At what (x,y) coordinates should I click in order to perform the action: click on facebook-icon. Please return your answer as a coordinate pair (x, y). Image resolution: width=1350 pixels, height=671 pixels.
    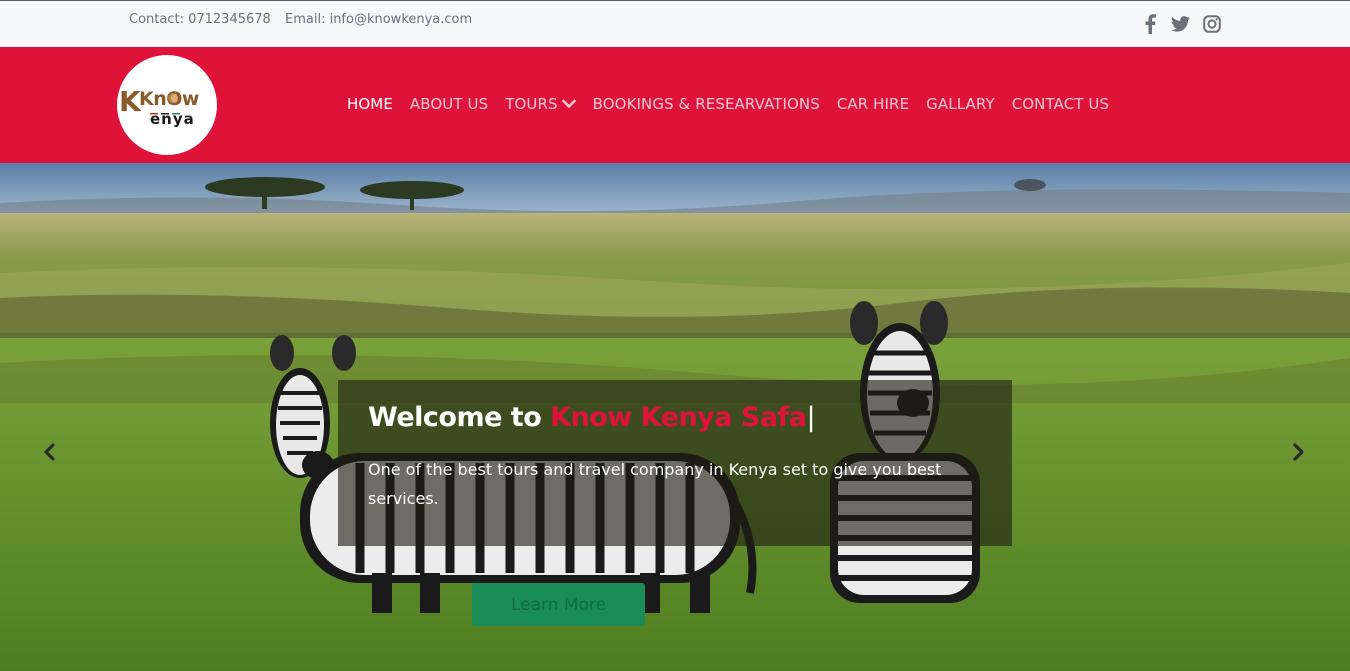
    Looking at the image, I should click on (1150, 24).